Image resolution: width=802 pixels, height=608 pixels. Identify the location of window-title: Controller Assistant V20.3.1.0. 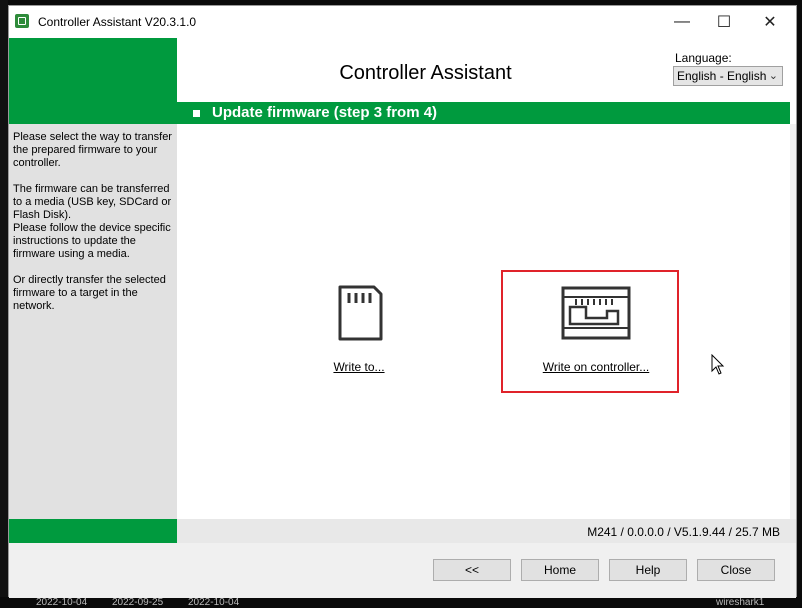
(117, 22).